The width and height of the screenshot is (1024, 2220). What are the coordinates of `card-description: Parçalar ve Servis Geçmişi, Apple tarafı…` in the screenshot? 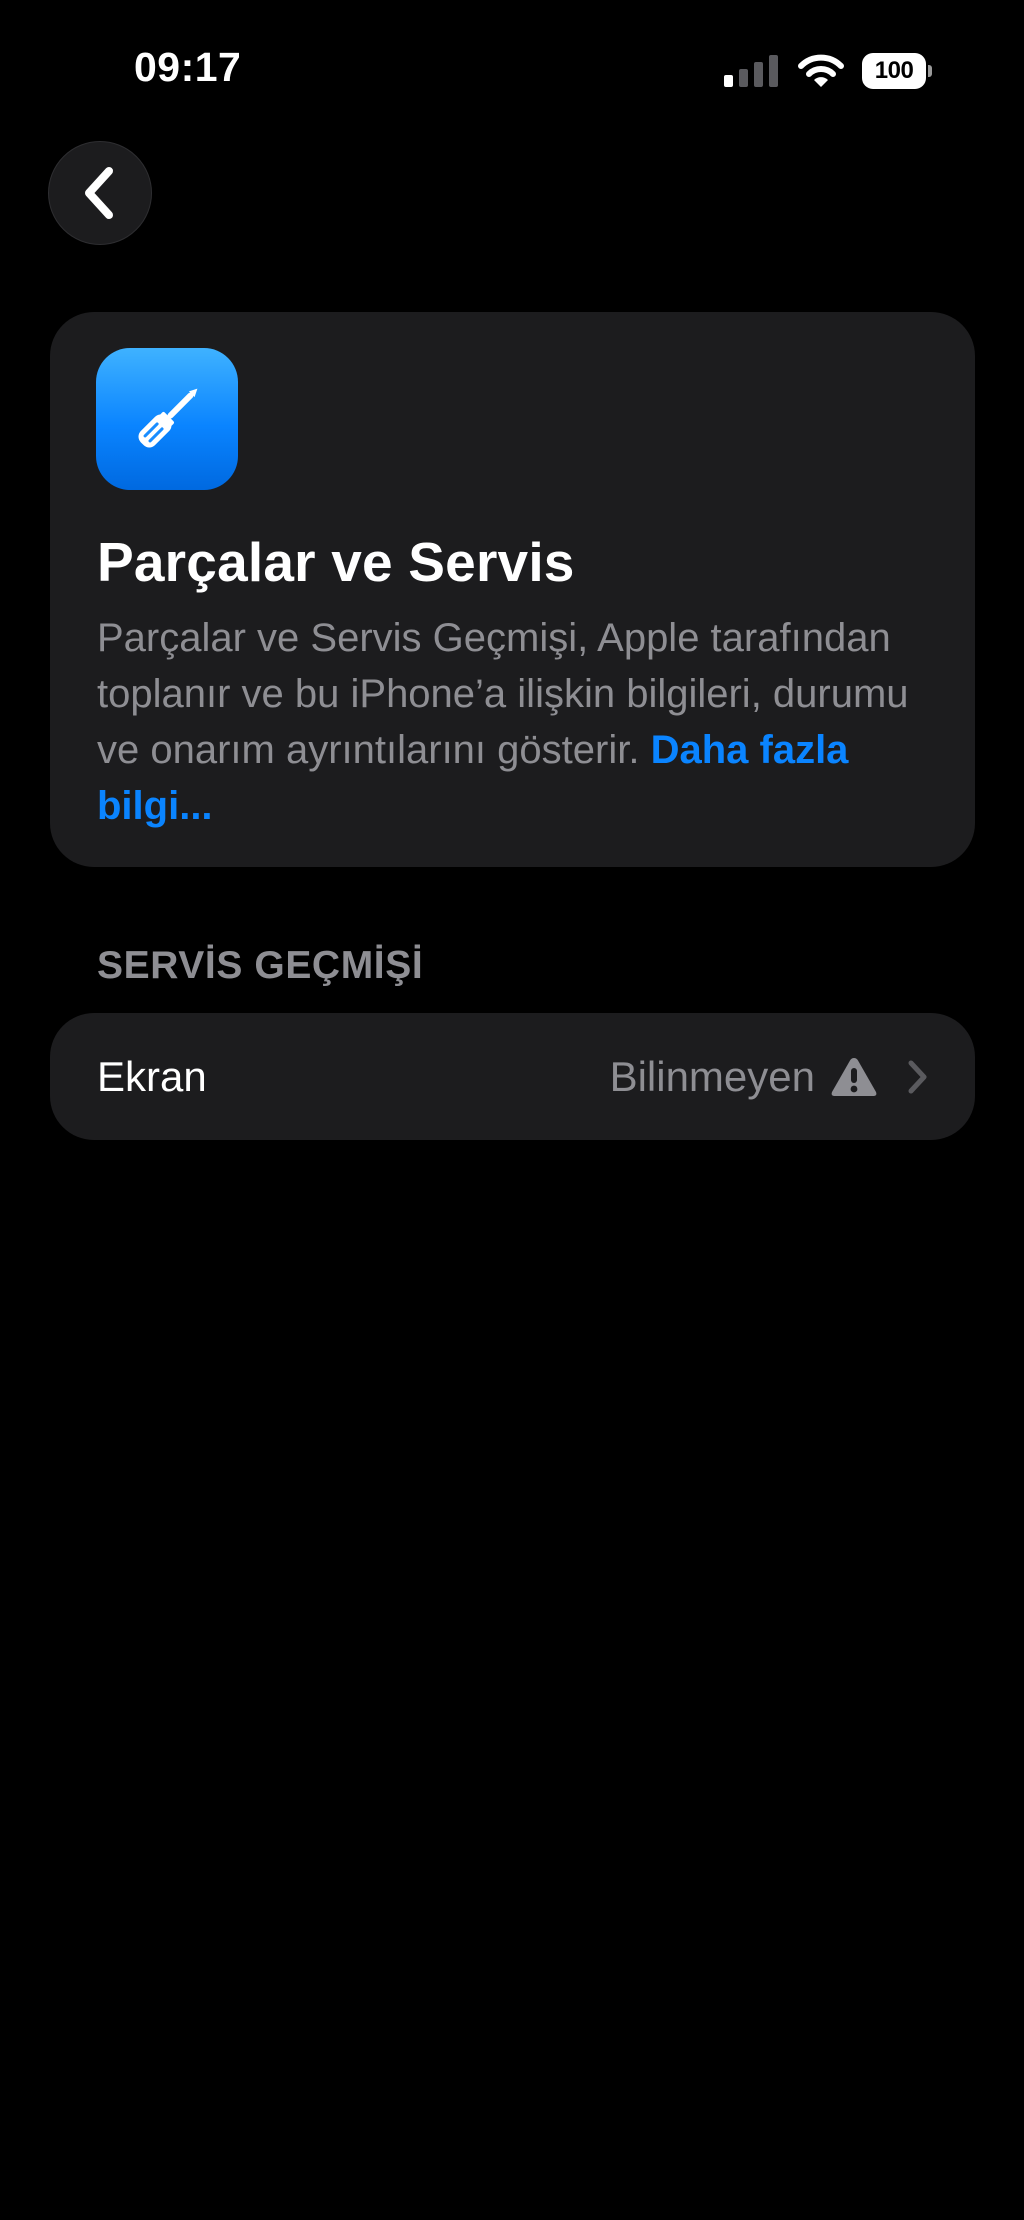 It's located at (517, 722).